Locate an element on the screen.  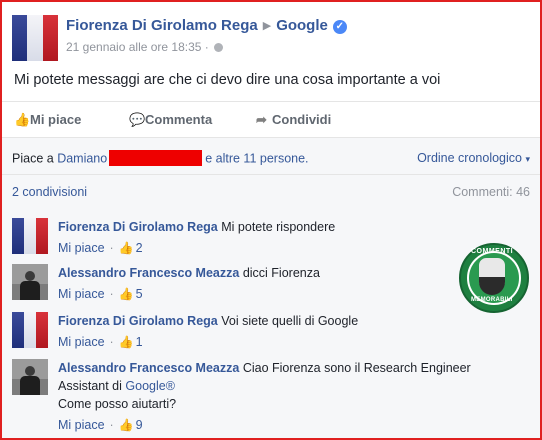
comment-order-dropdown: Ordine cronologico ▾ is located at coordinates (473, 158).